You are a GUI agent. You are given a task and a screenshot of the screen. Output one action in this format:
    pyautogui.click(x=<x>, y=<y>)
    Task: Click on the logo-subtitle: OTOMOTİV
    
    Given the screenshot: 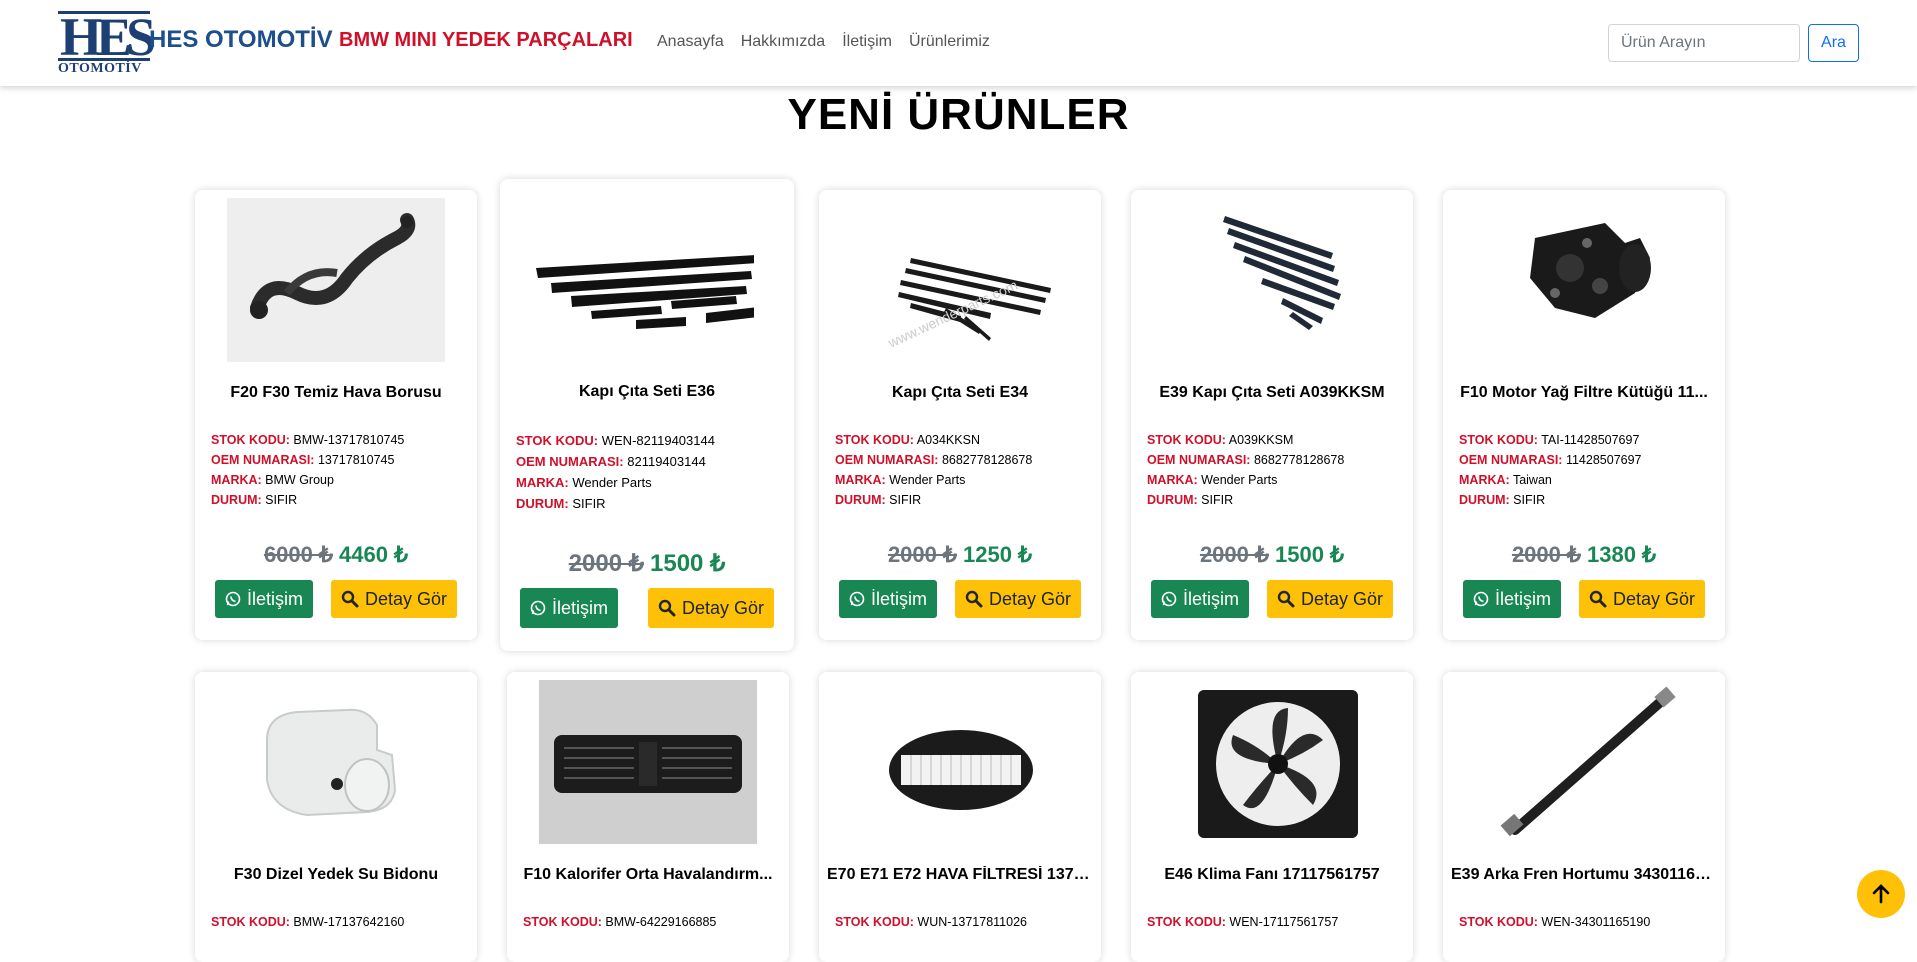 What is the action you would take?
    pyautogui.click(x=100, y=68)
    